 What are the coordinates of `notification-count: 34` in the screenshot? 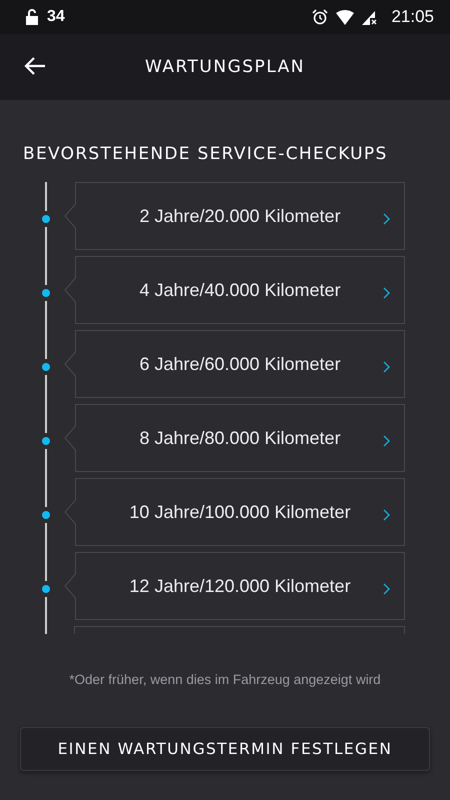 It's located at (56, 17).